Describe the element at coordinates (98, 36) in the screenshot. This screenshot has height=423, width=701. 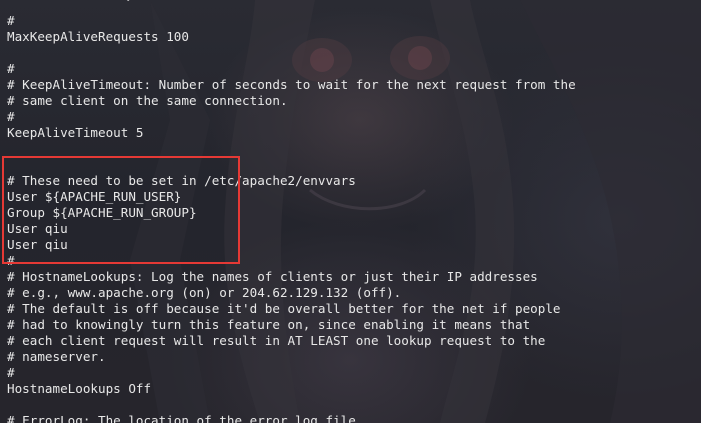
I see `config-line: MaxKeepAliveRequests 100` at that location.